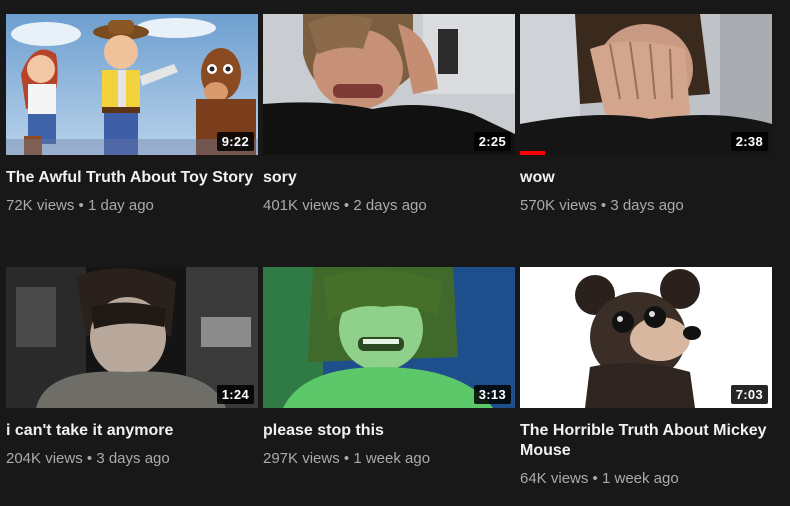 The width and height of the screenshot is (790, 506). What do you see at coordinates (646, 337) in the screenshot?
I see `video-thumbnail: 7:03` at bounding box center [646, 337].